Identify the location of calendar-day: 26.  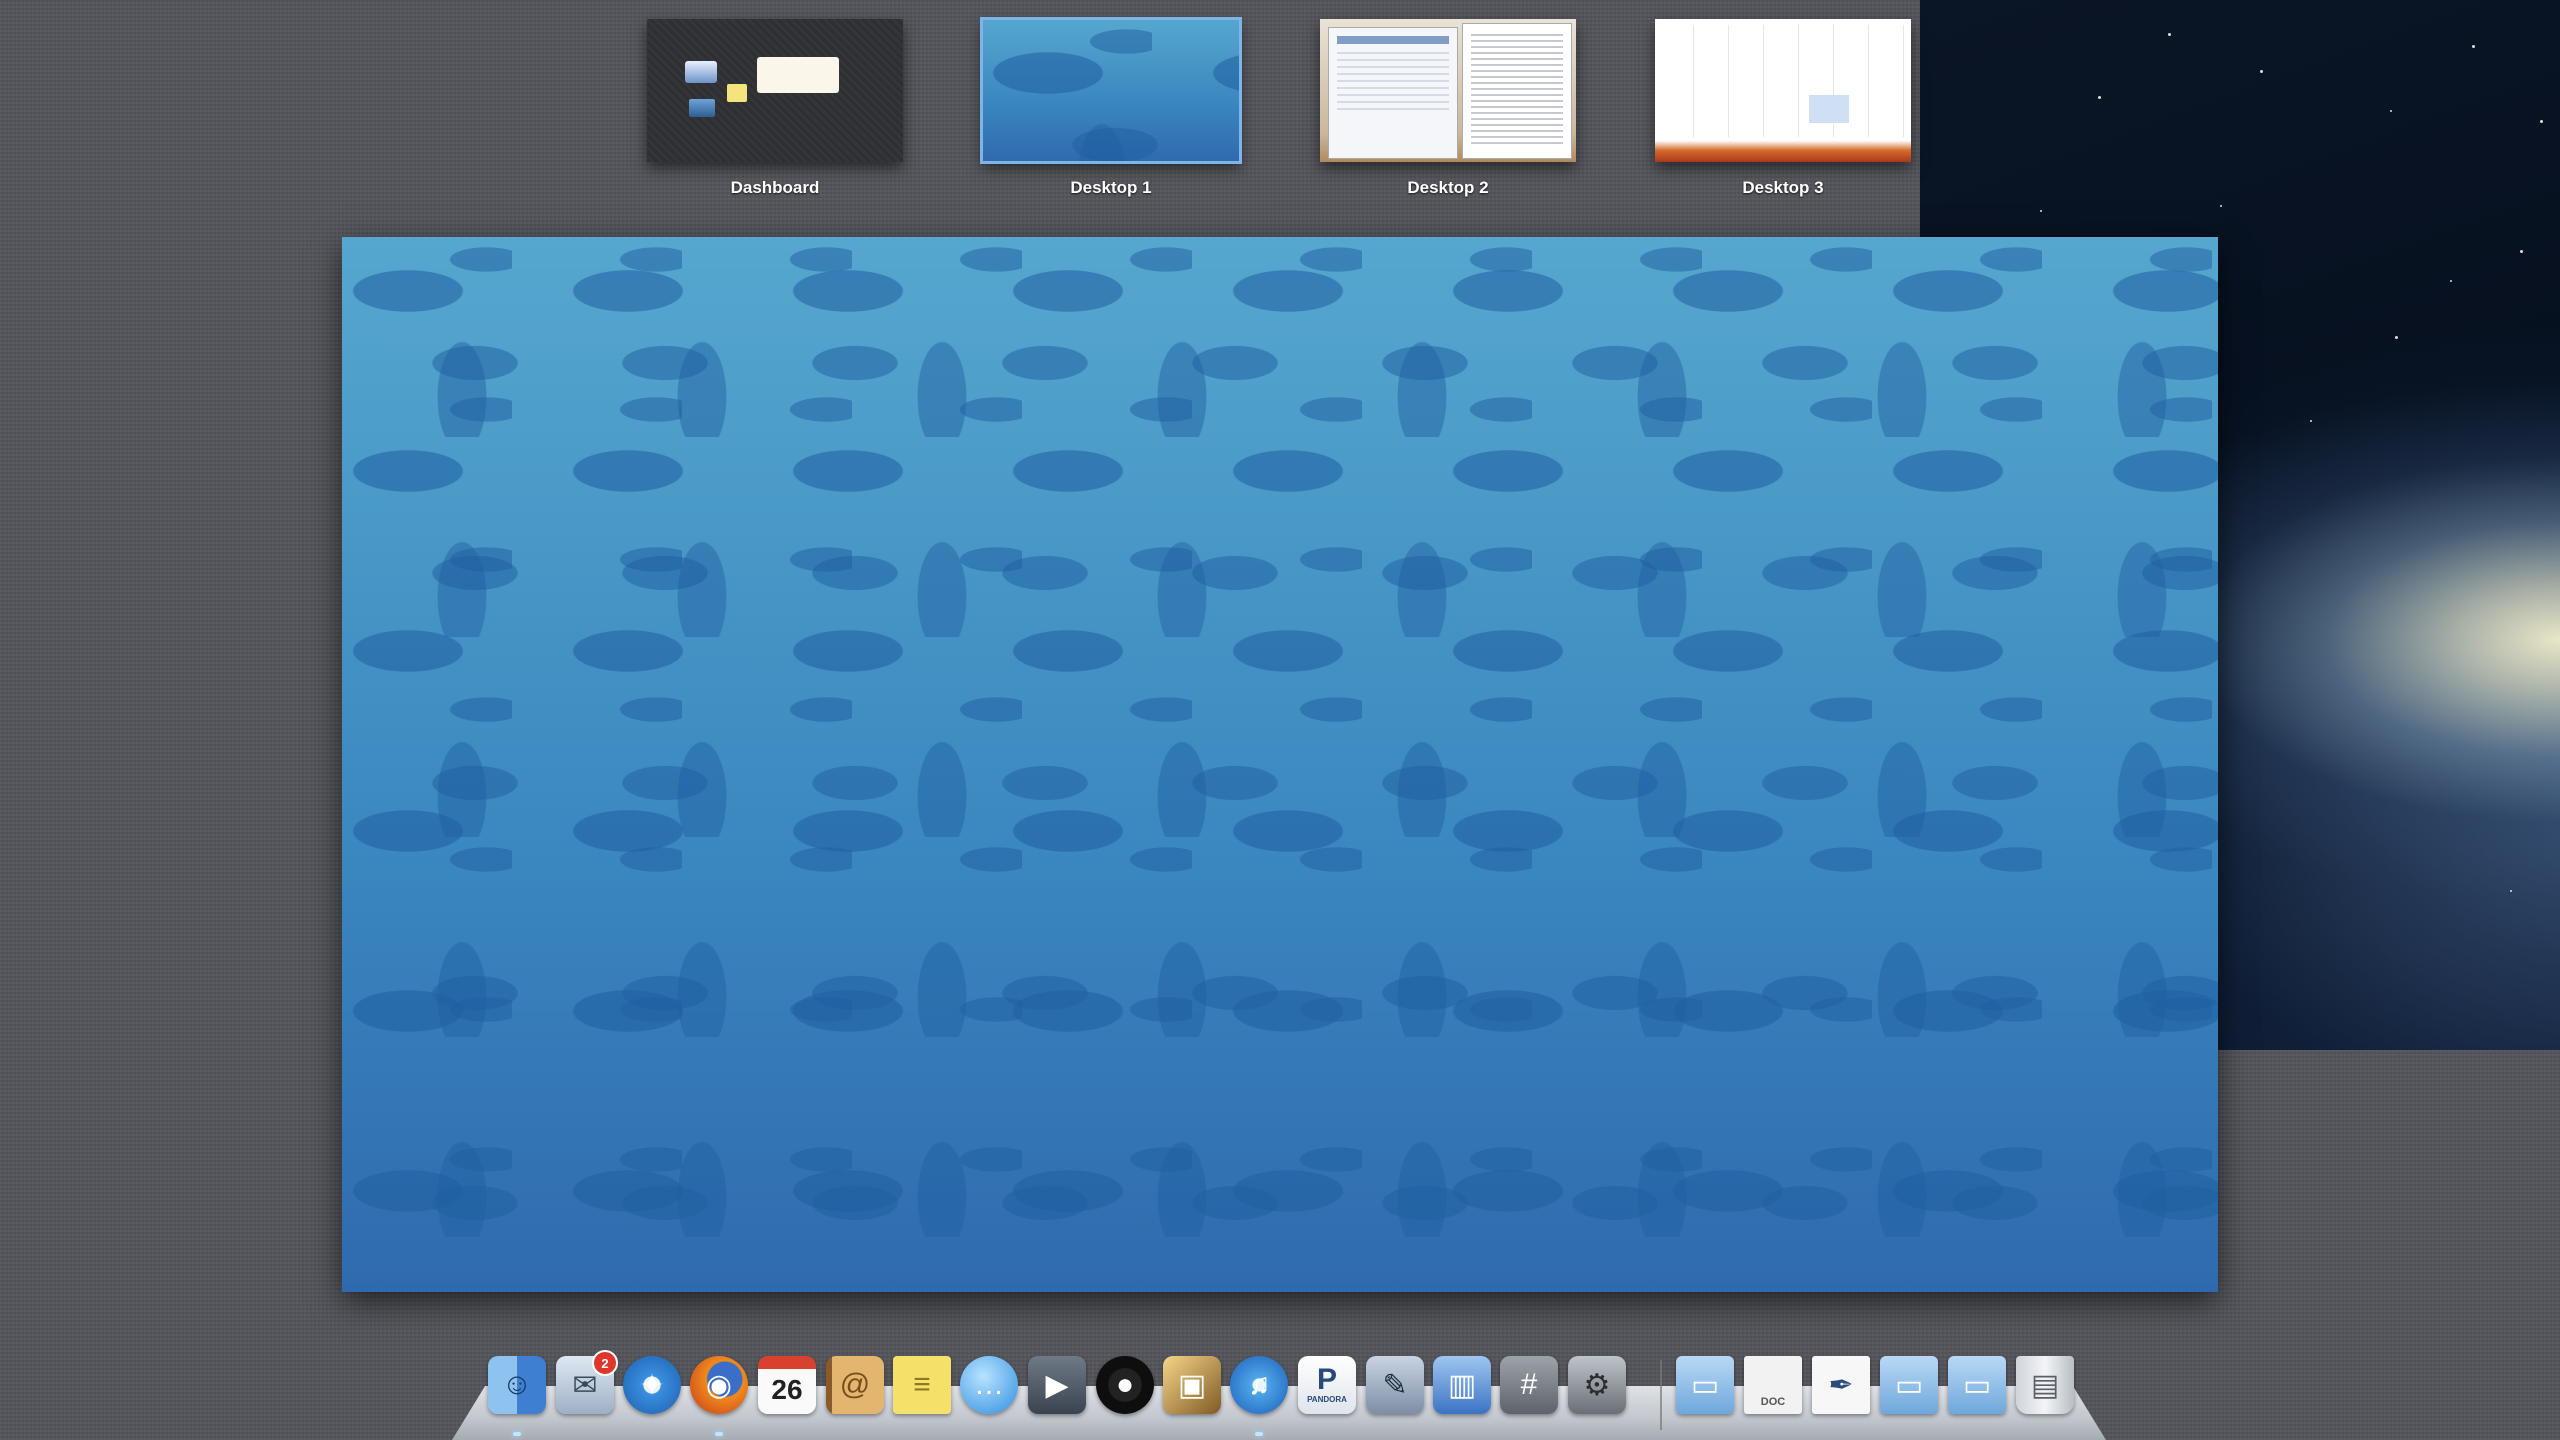
(787, 1389).